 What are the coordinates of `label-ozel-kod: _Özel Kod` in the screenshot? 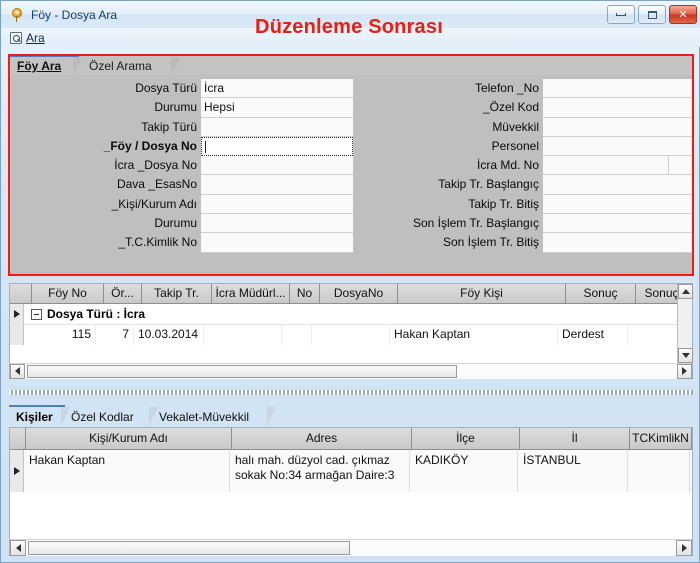 It's located at (510, 107).